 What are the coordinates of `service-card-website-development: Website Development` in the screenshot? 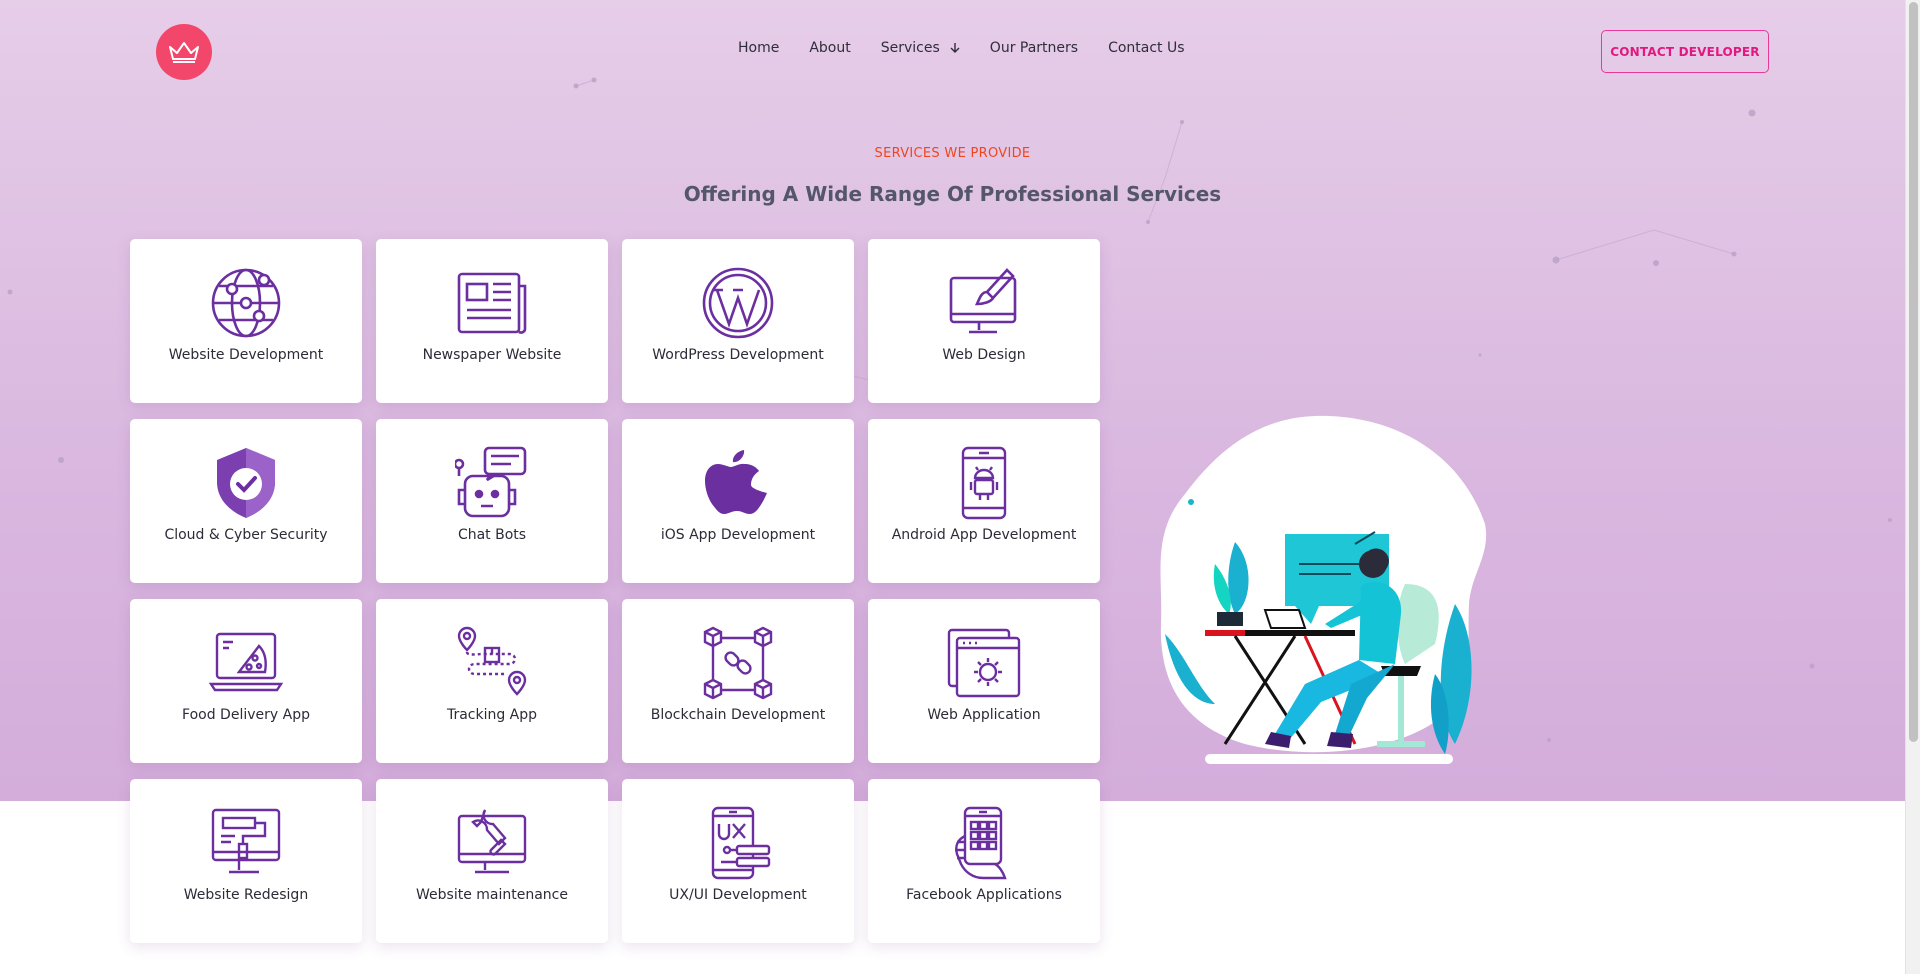 It's located at (246, 321).